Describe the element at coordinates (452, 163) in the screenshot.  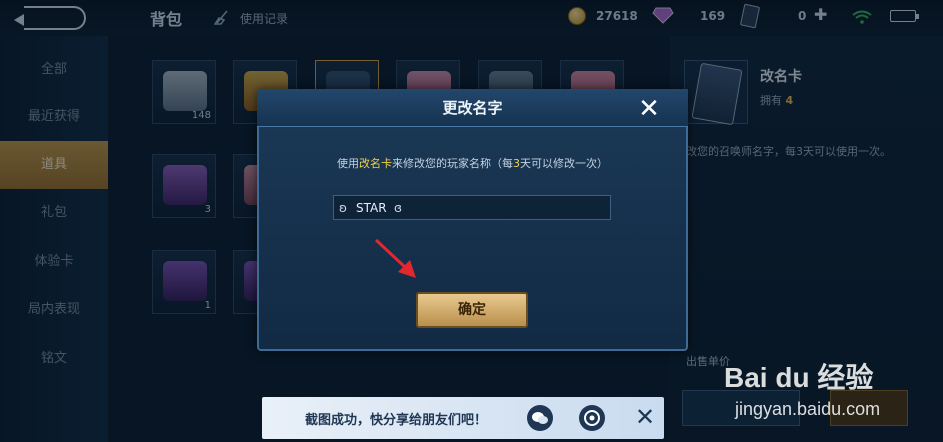
I see `msg-middle: 来修改您的玩家名称（每` at that location.